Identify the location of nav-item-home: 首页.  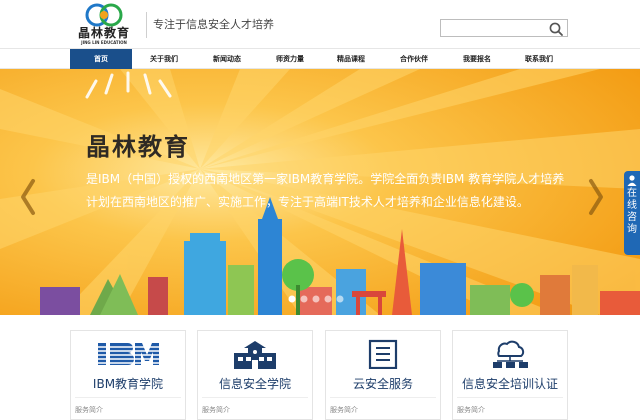
(101, 59).